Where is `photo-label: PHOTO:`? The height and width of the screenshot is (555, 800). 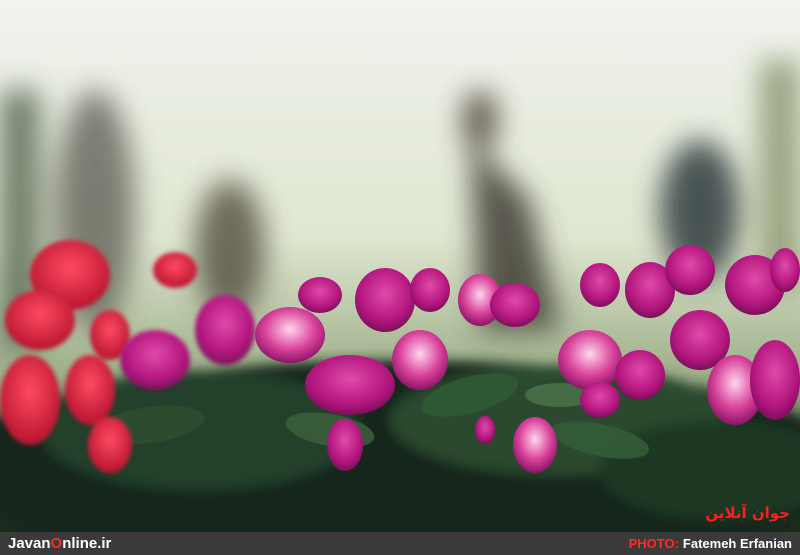
photo-label: PHOTO: is located at coordinates (653, 543).